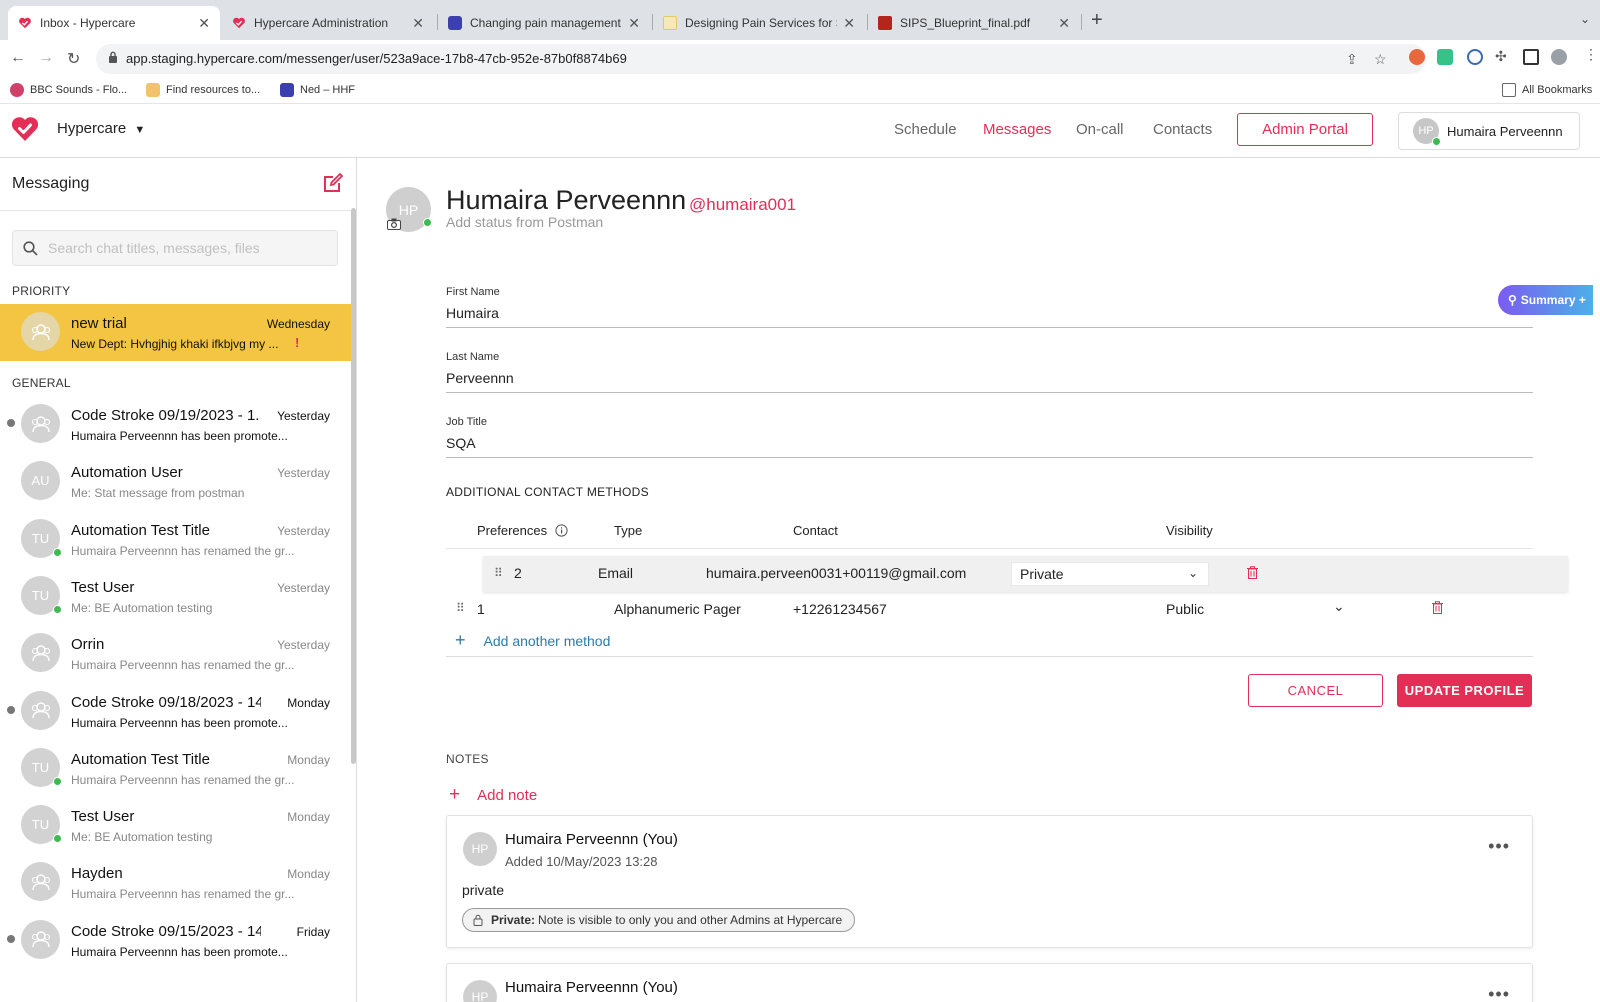 Image resolution: width=1600 pixels, height=1002 pixels. Describe the element at coordinates (1097, 20) in the screenshot. I see `new-tab-icon: +` at that location.